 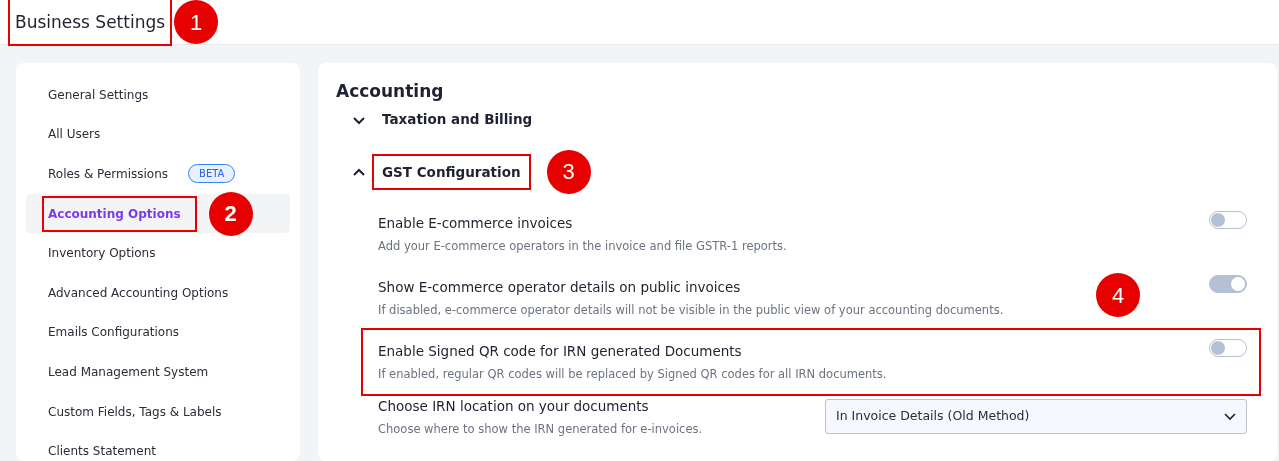 What do you see at coordinates (475, 223) in the screenshot?
I see `setting-label: Enable E-commerce invoices` at bounding box center [475, 223].